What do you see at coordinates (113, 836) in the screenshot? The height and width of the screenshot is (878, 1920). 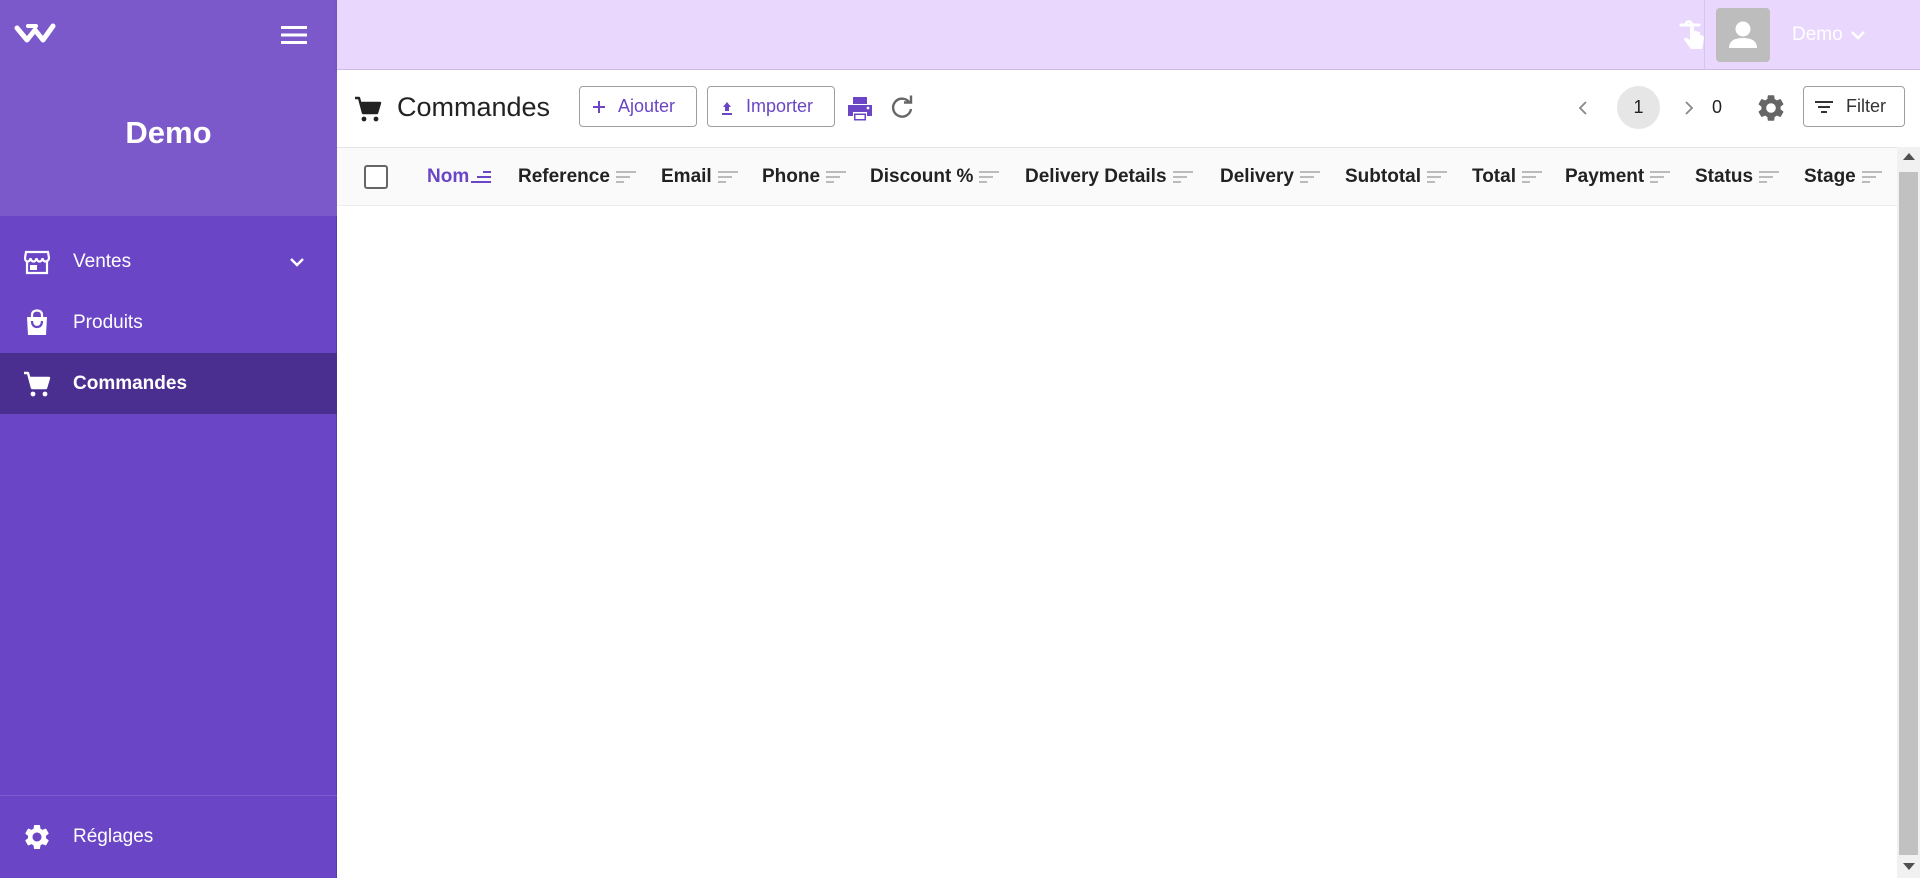 I see `sidebar-item-label: Réglages` at bounding box center [113, 836].